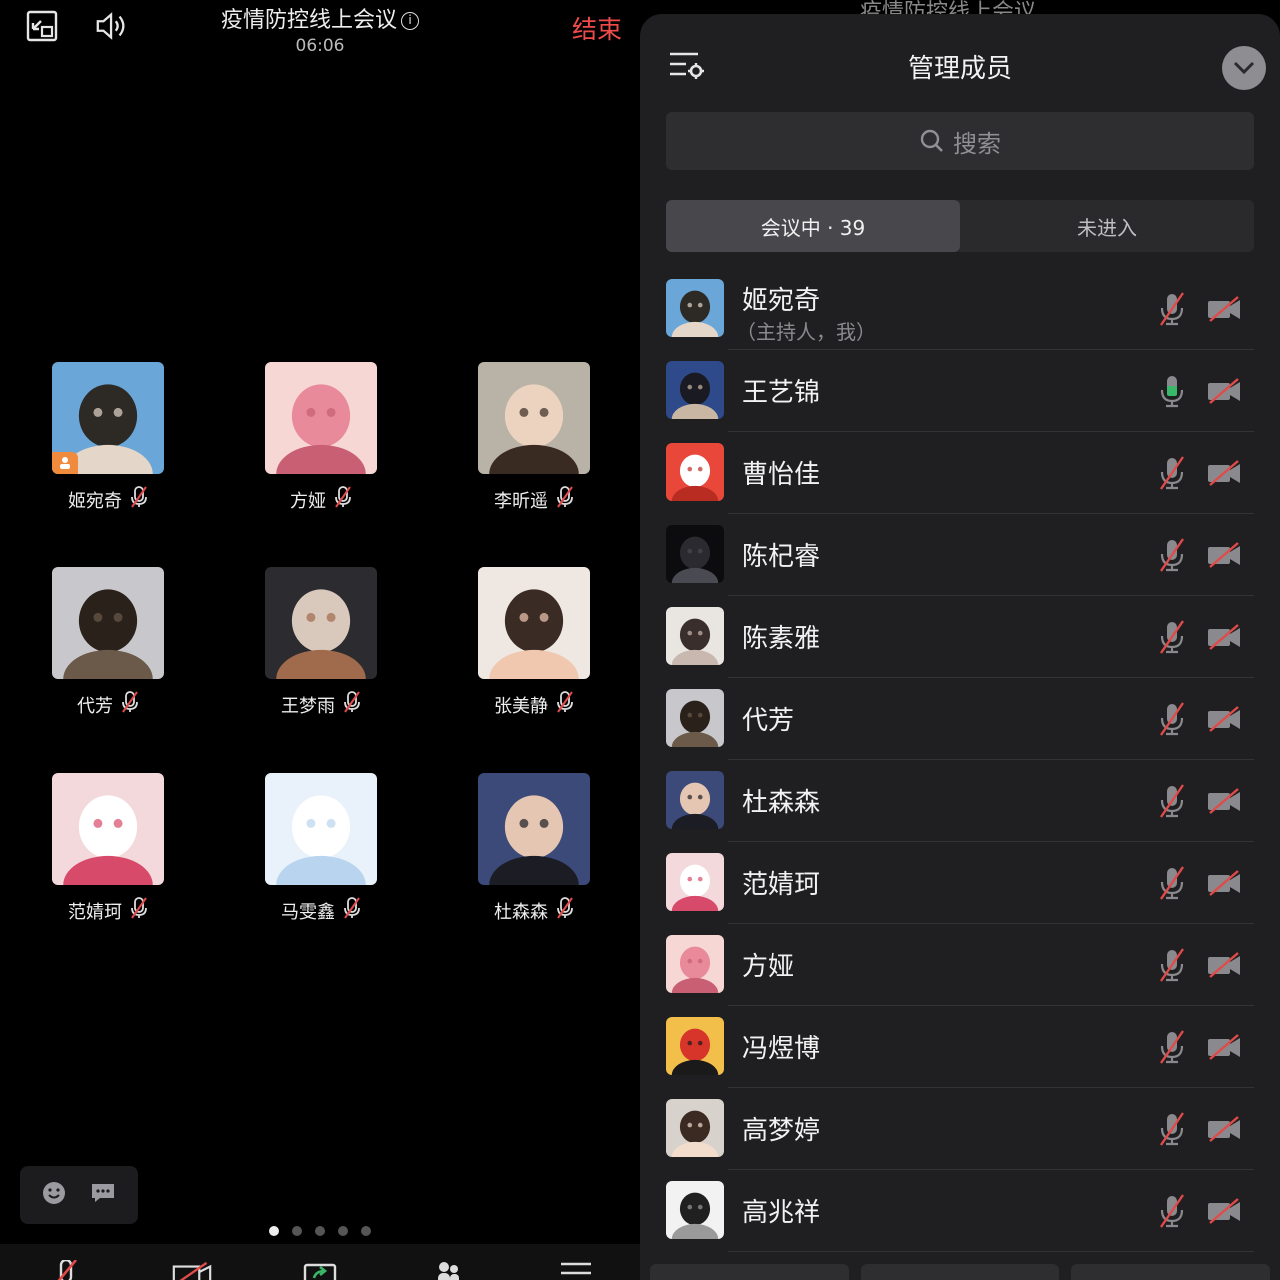  I want to click on member-row: 代芳, so click(960, 719).